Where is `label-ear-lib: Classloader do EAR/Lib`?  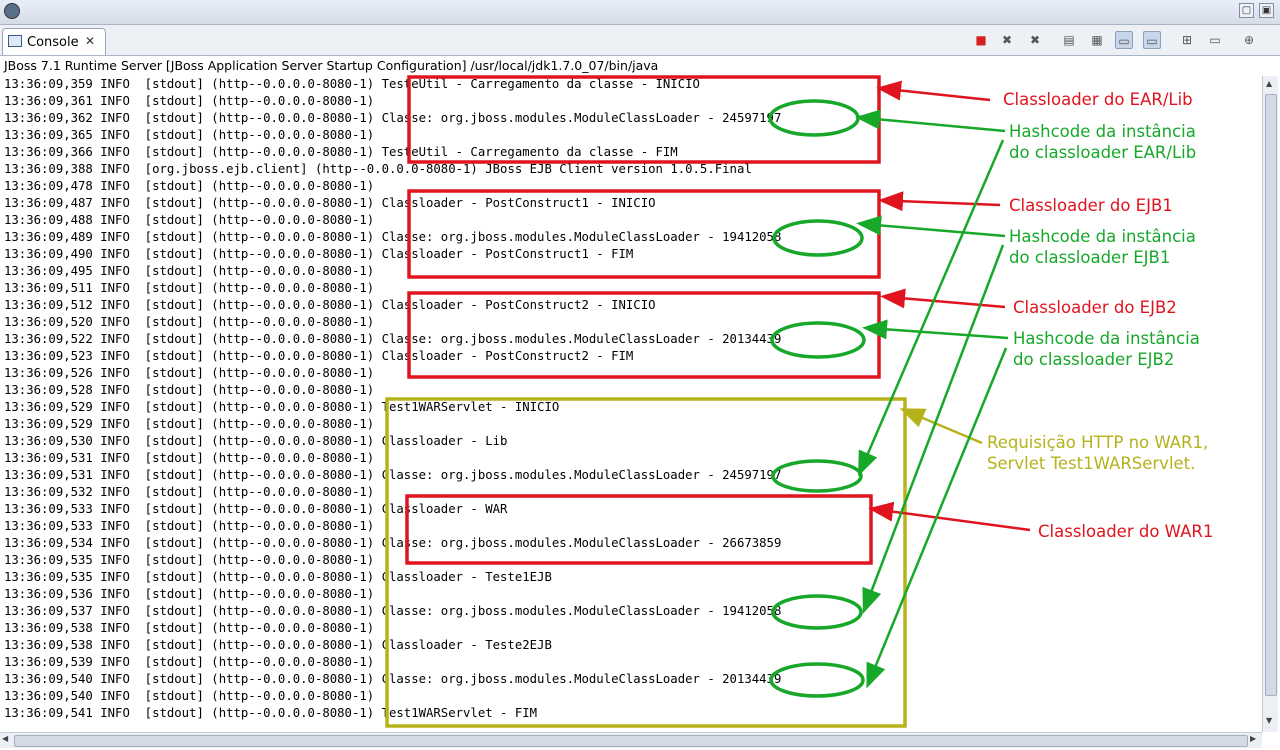
label-ear-lib: Classloader do EAR/Lib is located at coordinates (1098, 99).